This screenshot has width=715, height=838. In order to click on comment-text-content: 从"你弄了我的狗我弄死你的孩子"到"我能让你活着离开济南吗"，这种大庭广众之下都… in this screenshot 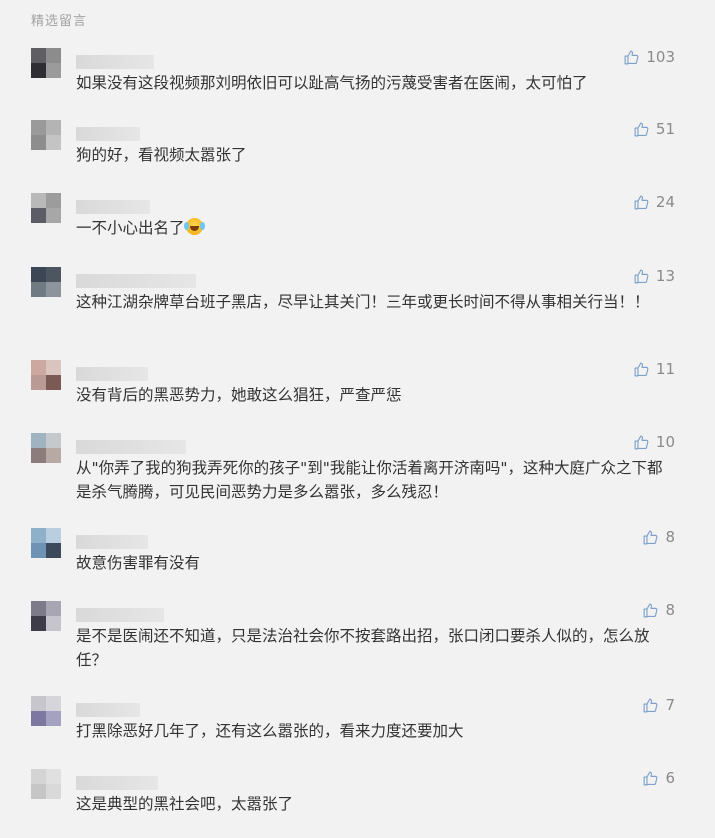, I will do `click(369, 480)`.